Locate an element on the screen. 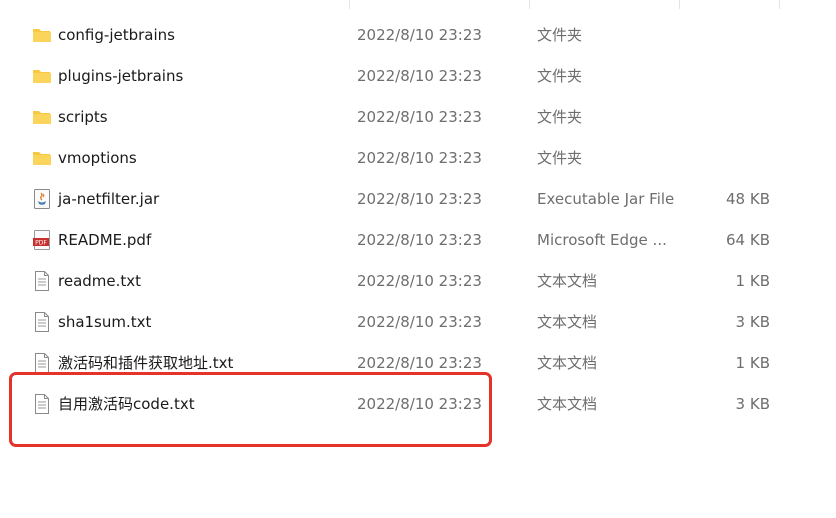  file-row-activation-code-txt: 自用激活码code.txt 2022/8/10 23:23 文本文档 3 KB is located at coordinates (418, 403).